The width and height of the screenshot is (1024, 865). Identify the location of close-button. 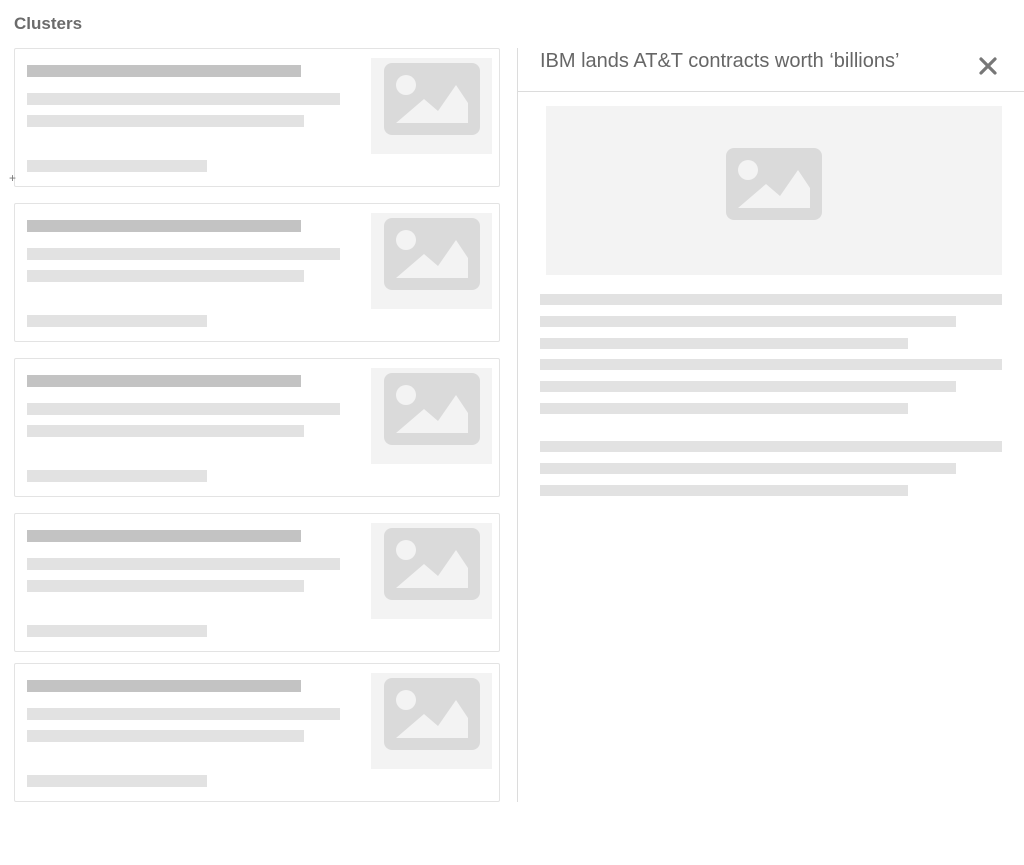
(988, 66).